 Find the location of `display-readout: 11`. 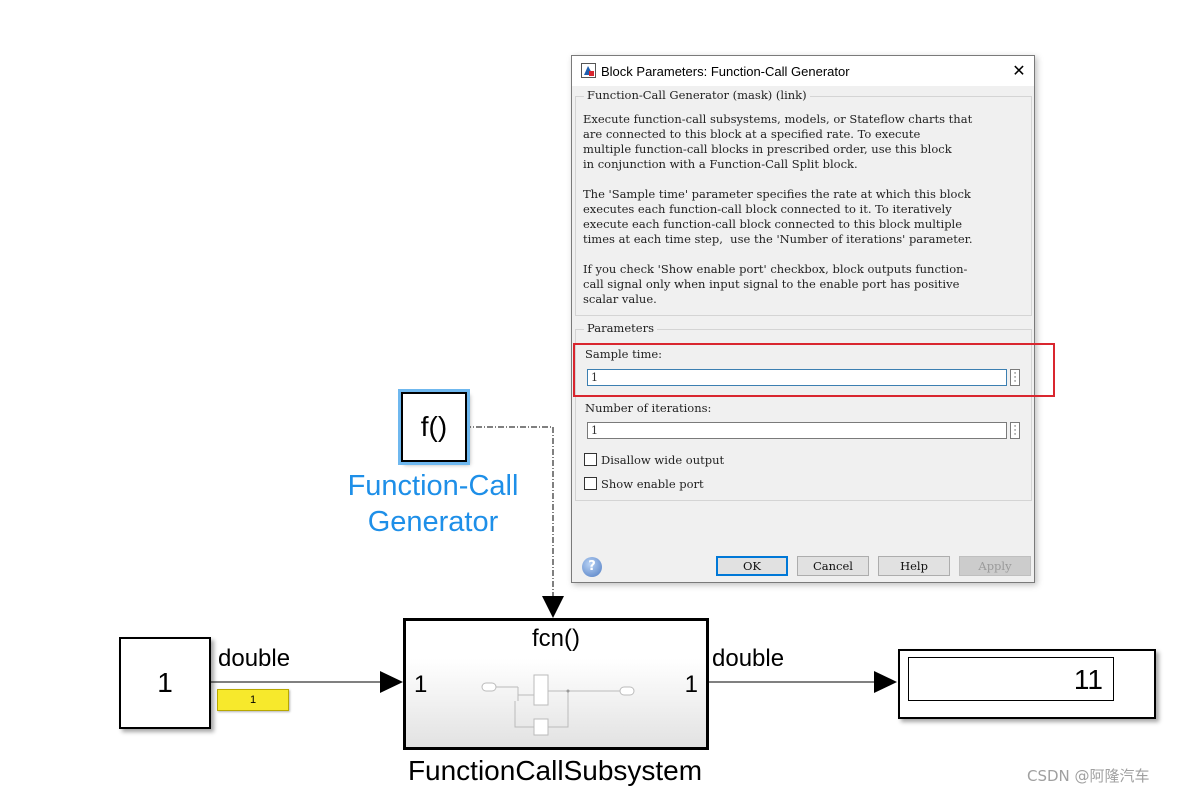

display-readout: 11 is located at coordinates (1011, 679).